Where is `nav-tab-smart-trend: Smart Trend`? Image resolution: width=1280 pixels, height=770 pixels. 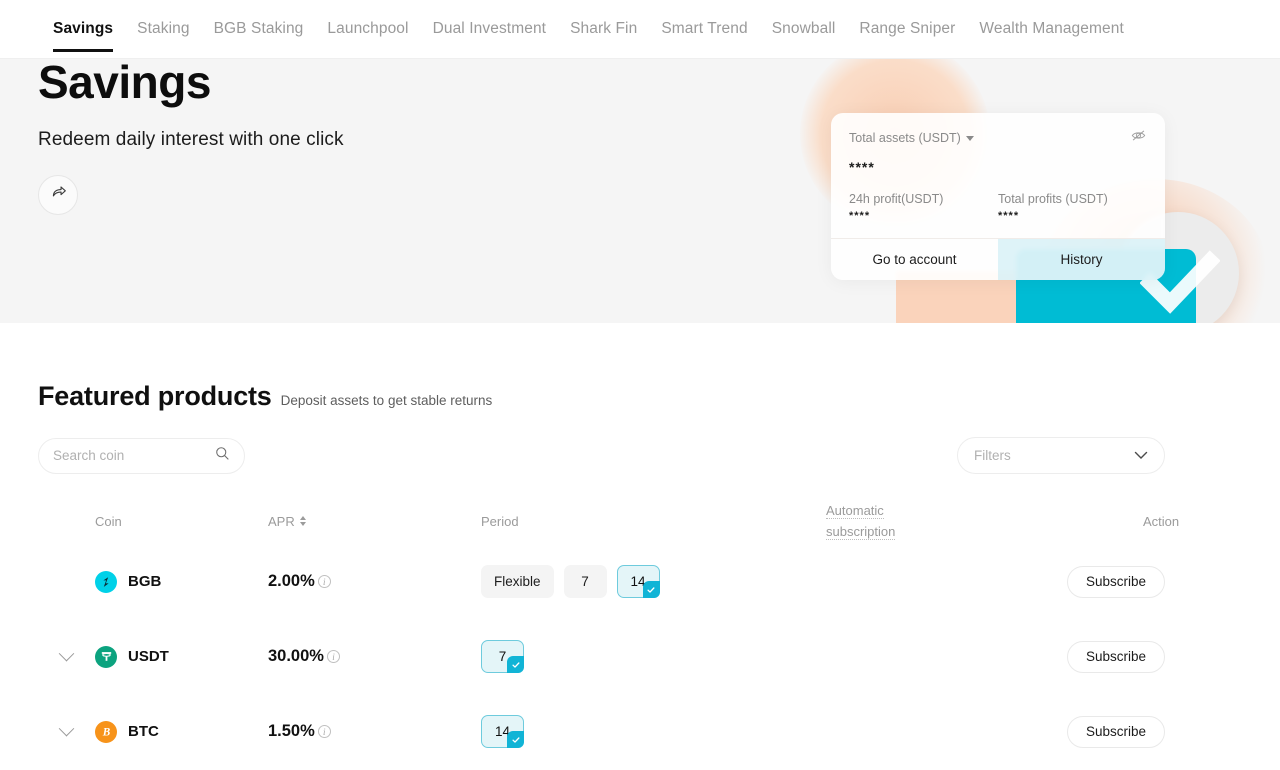 nav-tab-smart-trend: Smart Trend is located at coordinates (704, 36).